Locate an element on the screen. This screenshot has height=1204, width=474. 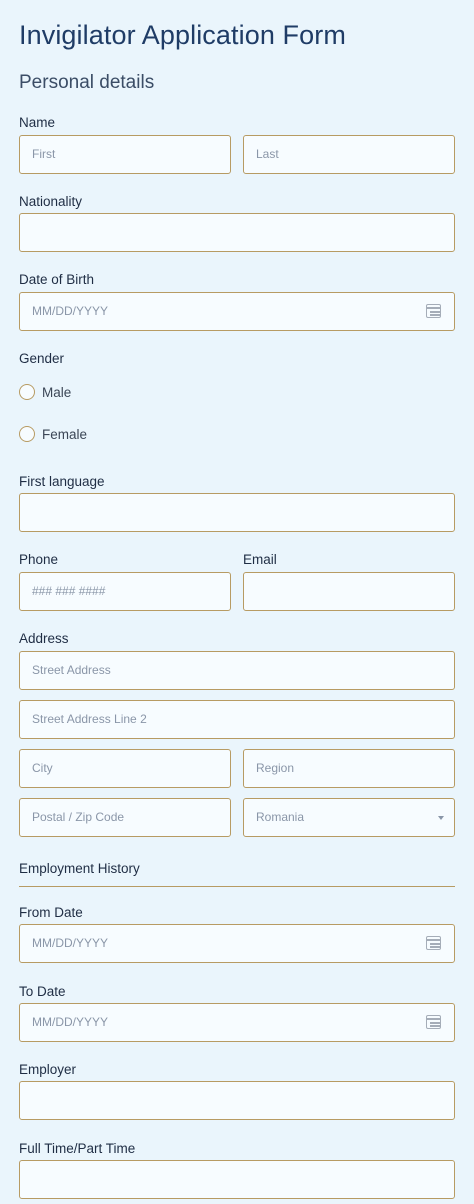
dob-input: MM/DD/YYYY is located at coordinates (237, 311).